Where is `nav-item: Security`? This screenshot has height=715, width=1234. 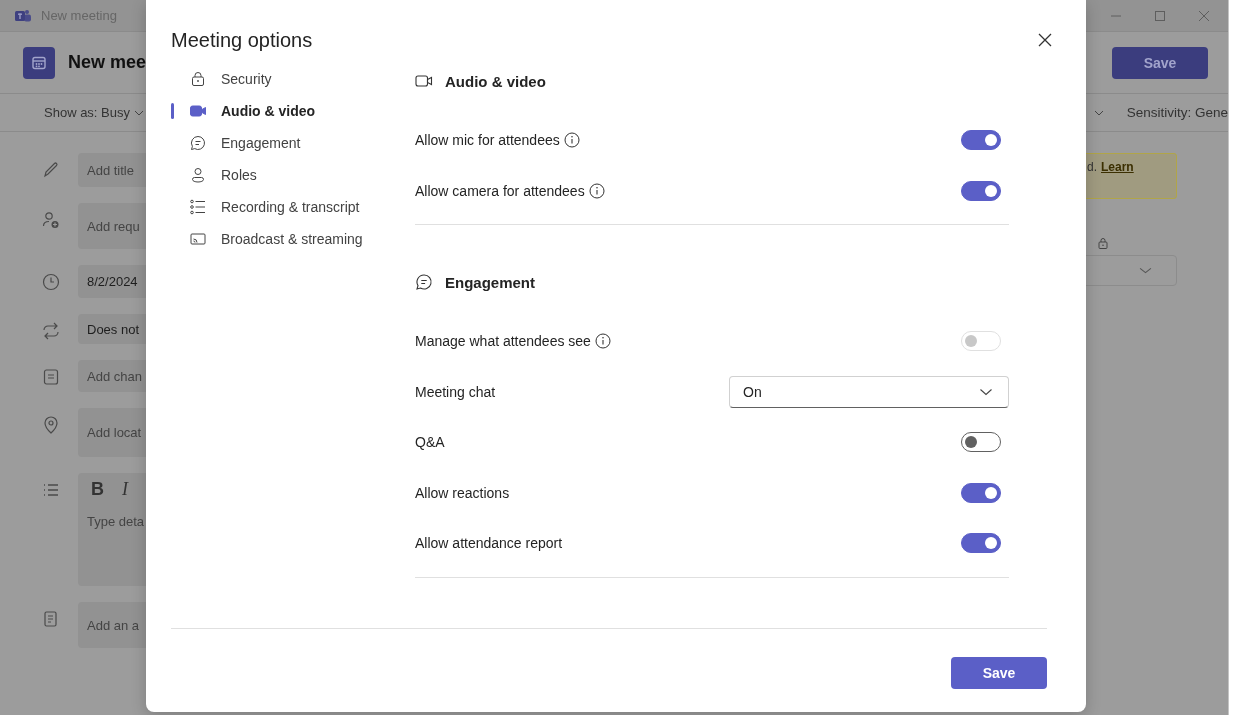 nav-item: Security is located at coordinates (221, 79).